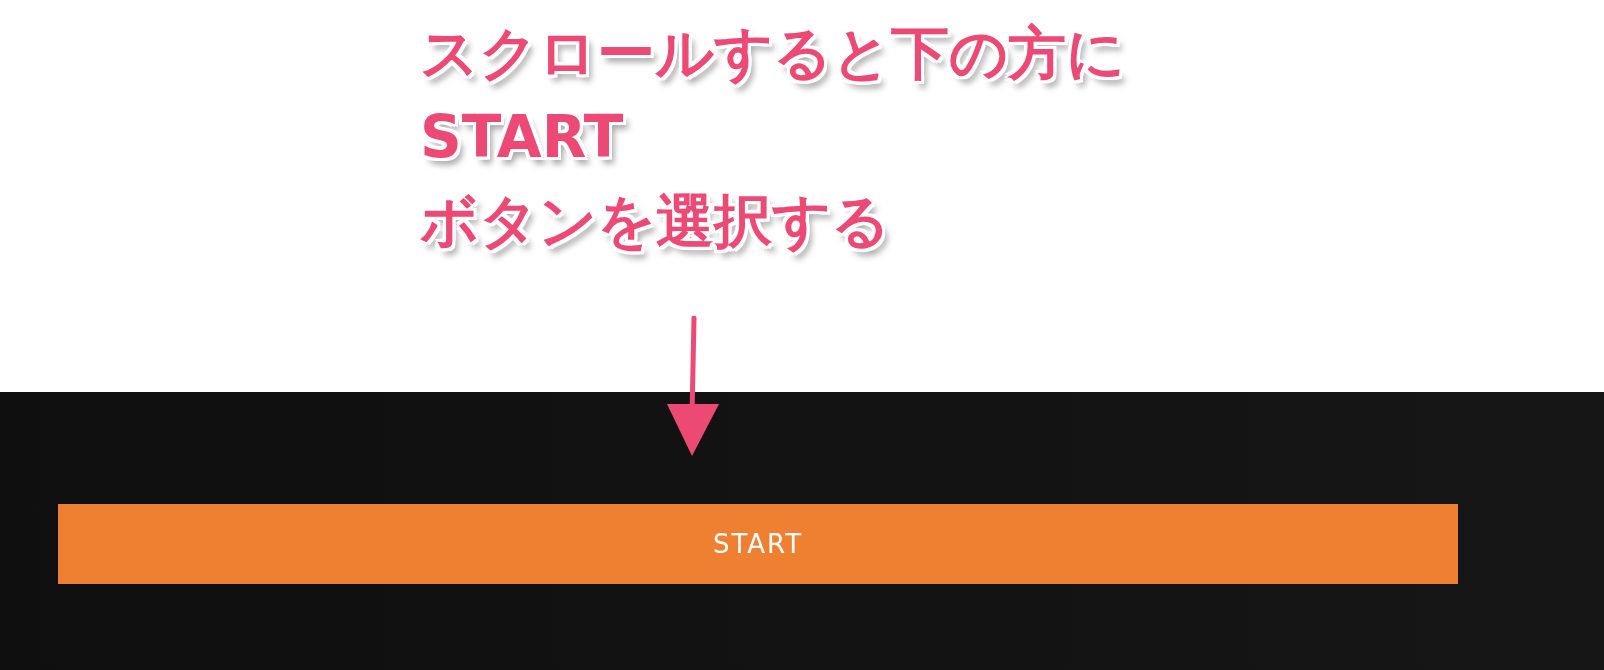 The width and height of the screenshot is (1604, 670). I want to click on annotation-text: ボタンを選択する, so click(655, 221).